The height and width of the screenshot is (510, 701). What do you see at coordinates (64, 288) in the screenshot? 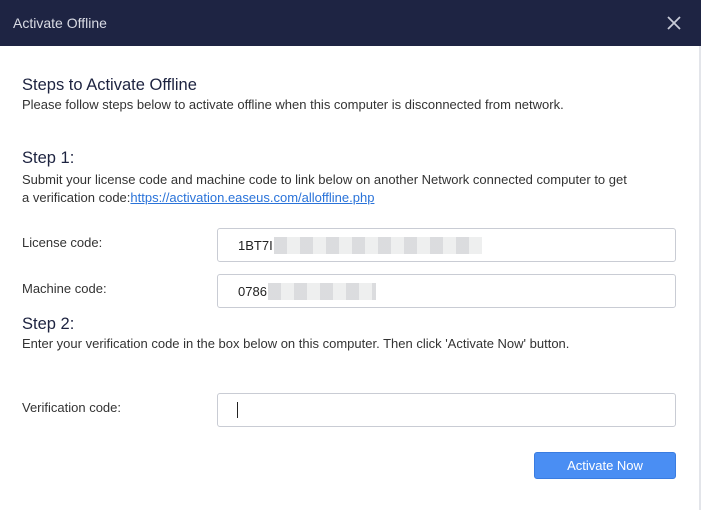
I see `machine-code-label: Machine code:` at bounding box center [64, 288].